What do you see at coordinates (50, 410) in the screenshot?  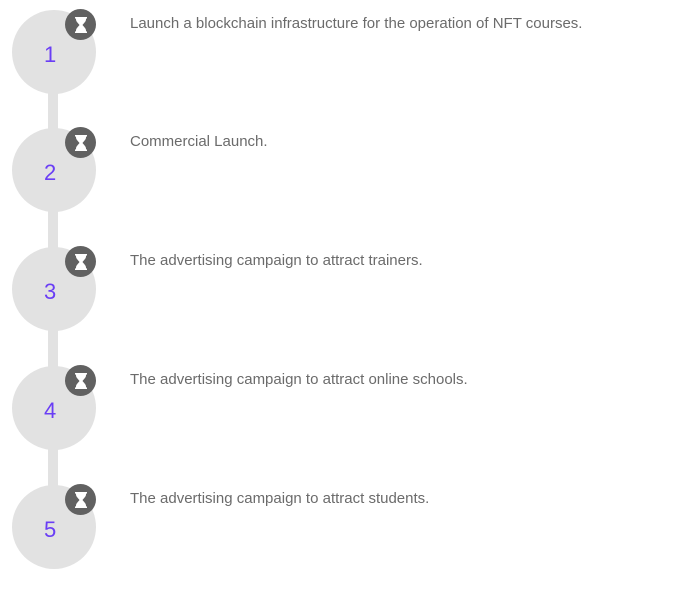 I see `step-number: 4` at bounding box center [50, 410].